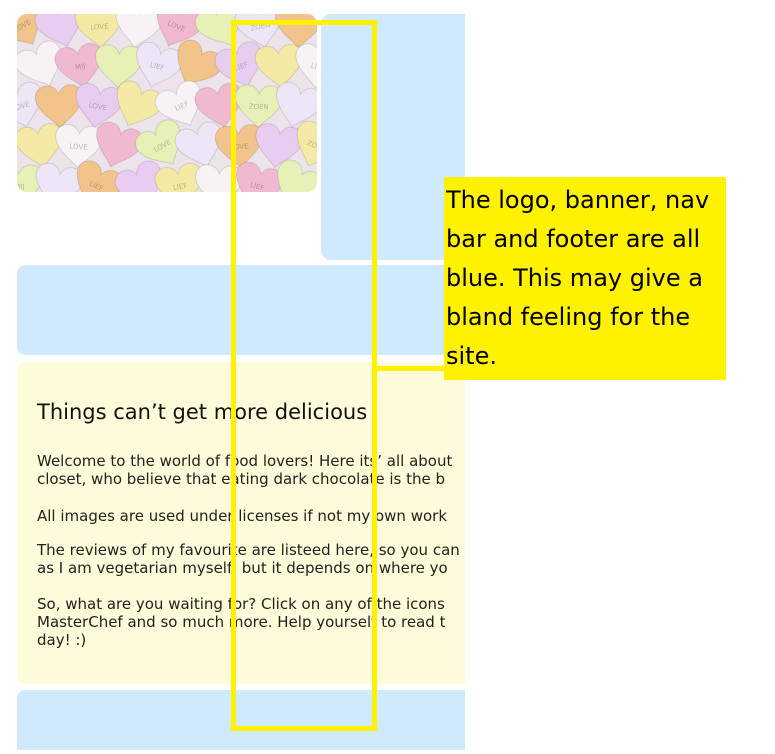 This screenshot has width=775, height=754. I want to click on svg-text: MIJ, so click(20, 187).